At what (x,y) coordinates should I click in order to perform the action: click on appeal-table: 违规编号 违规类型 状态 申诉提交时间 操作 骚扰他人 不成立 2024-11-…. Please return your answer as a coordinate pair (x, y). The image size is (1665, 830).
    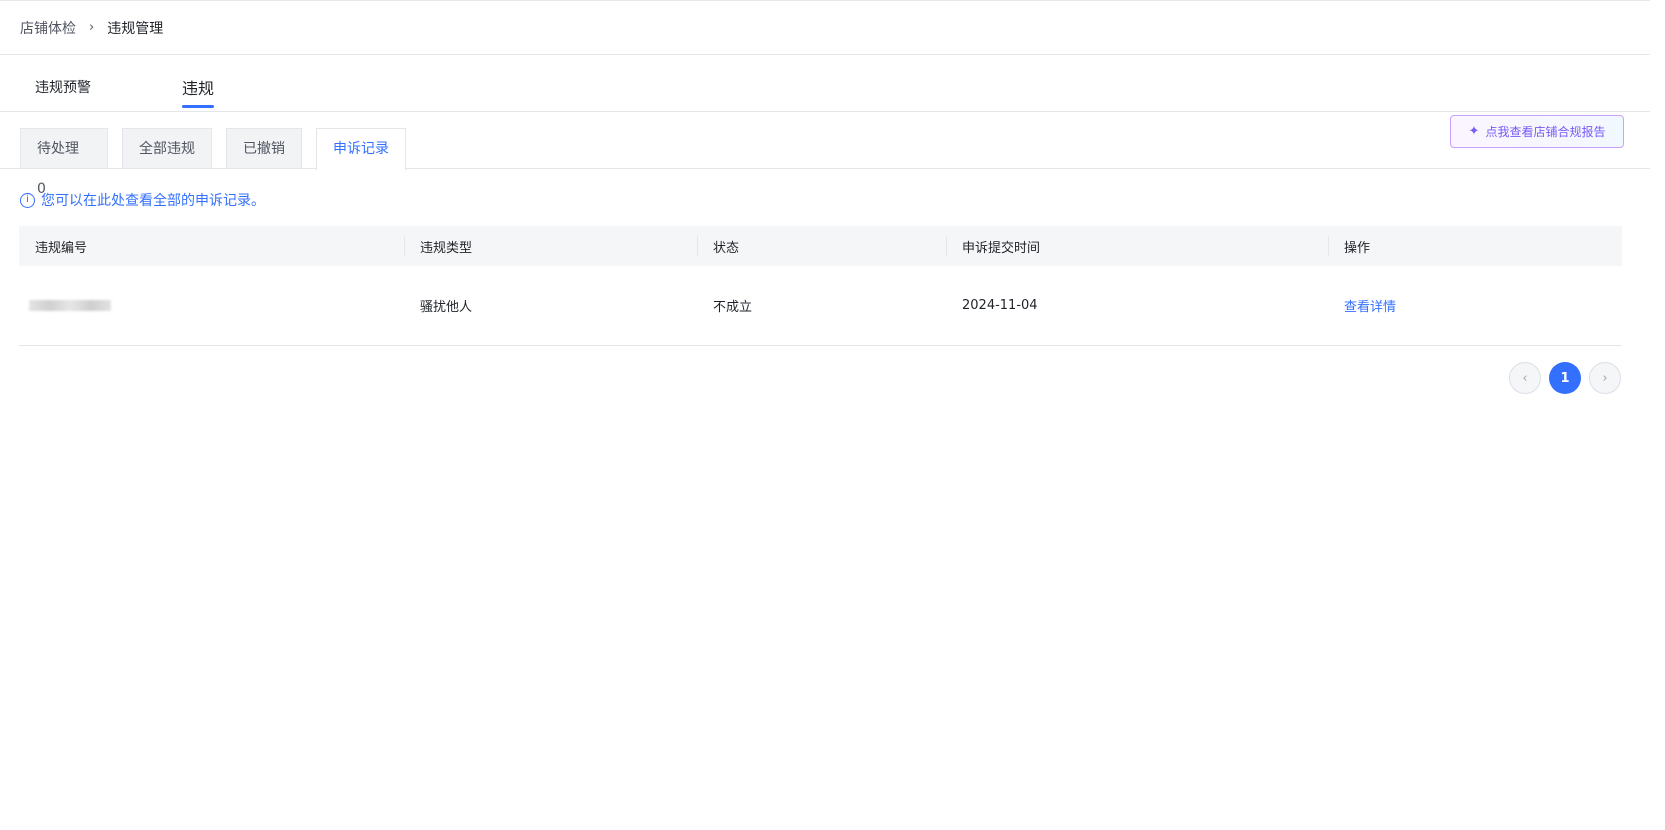
    Looking at the image, I should click on (820, 286).